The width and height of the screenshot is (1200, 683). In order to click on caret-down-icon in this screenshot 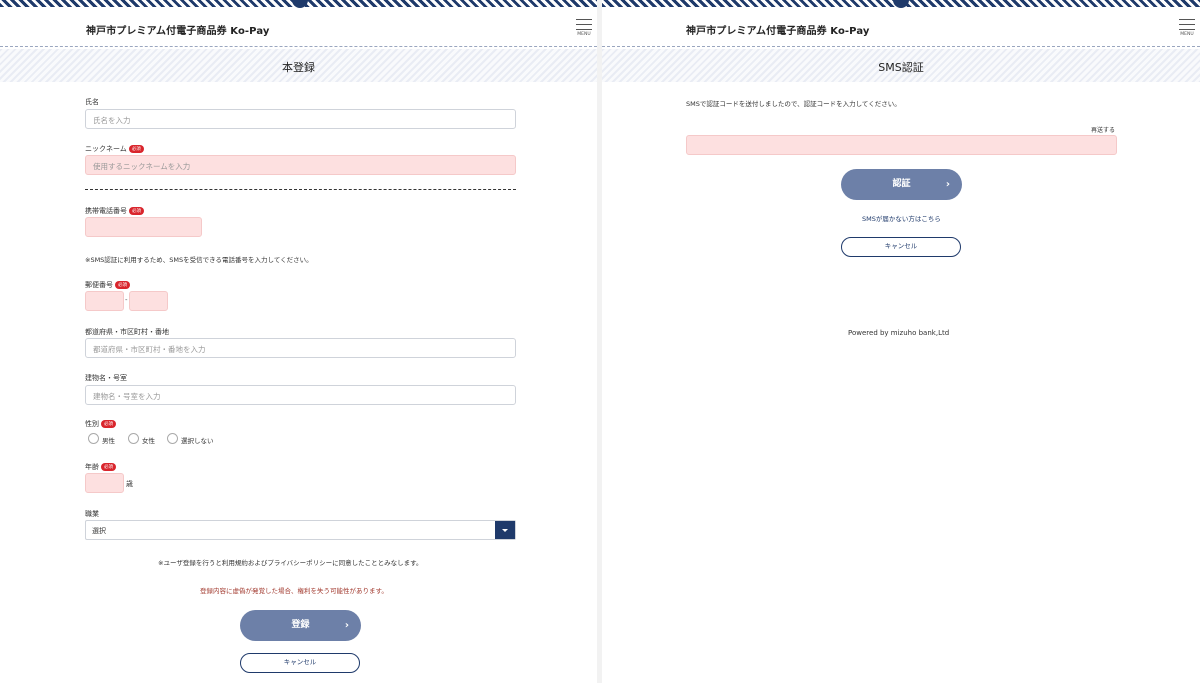, I will do `click(505, 530)`.